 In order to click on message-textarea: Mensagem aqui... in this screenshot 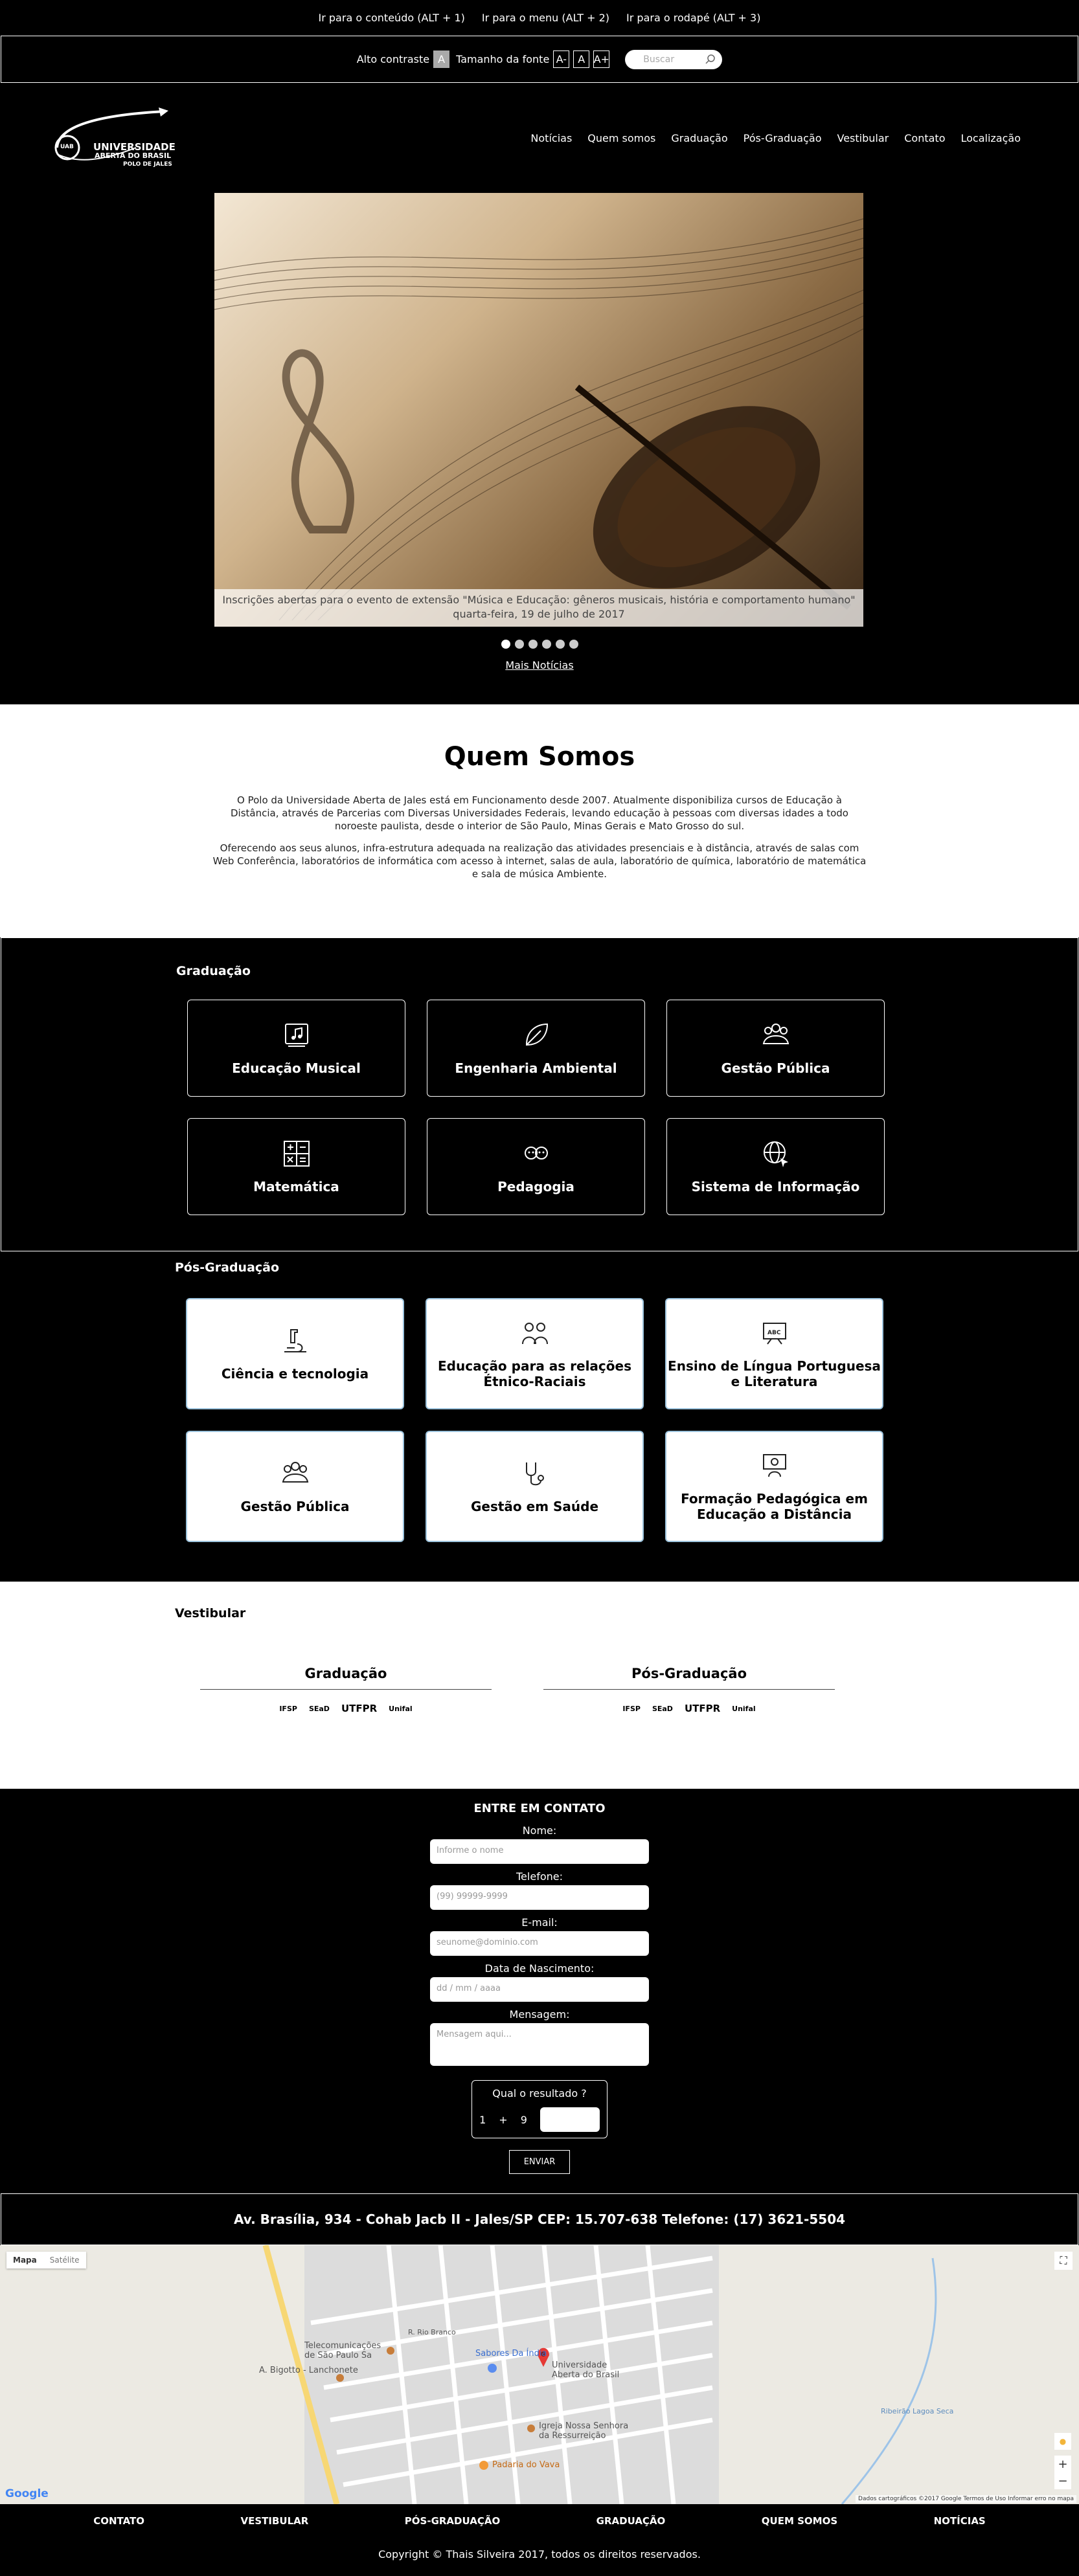, I will do `click(539, 2045)`.